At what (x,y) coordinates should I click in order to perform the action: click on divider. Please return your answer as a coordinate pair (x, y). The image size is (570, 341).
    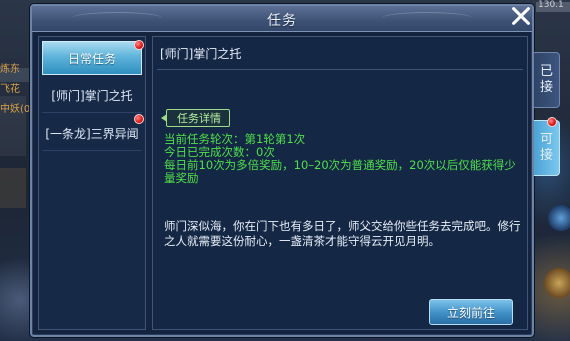
    Looking at the image, I should click on (340, 69).